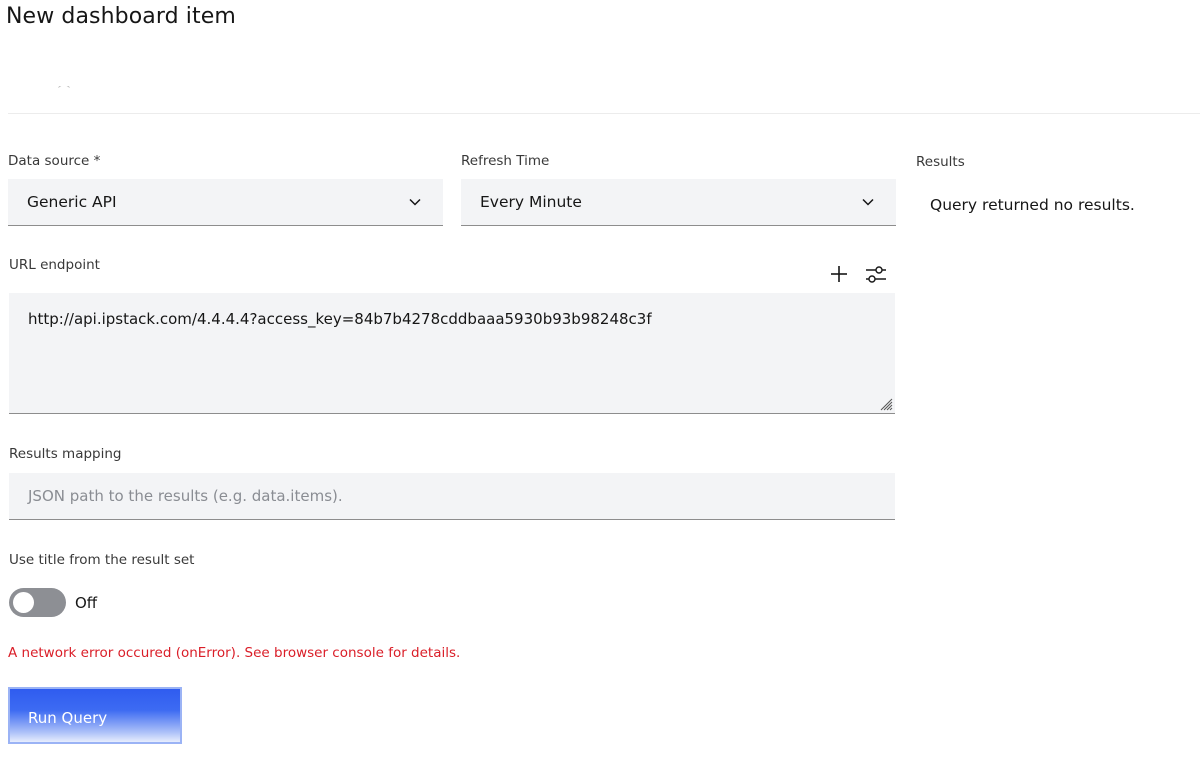 The height and width of the screenshot is (771, 1200). Describe the element at coordinates (940, 162) in the screenshot. I see `results-label: Results` at that location.